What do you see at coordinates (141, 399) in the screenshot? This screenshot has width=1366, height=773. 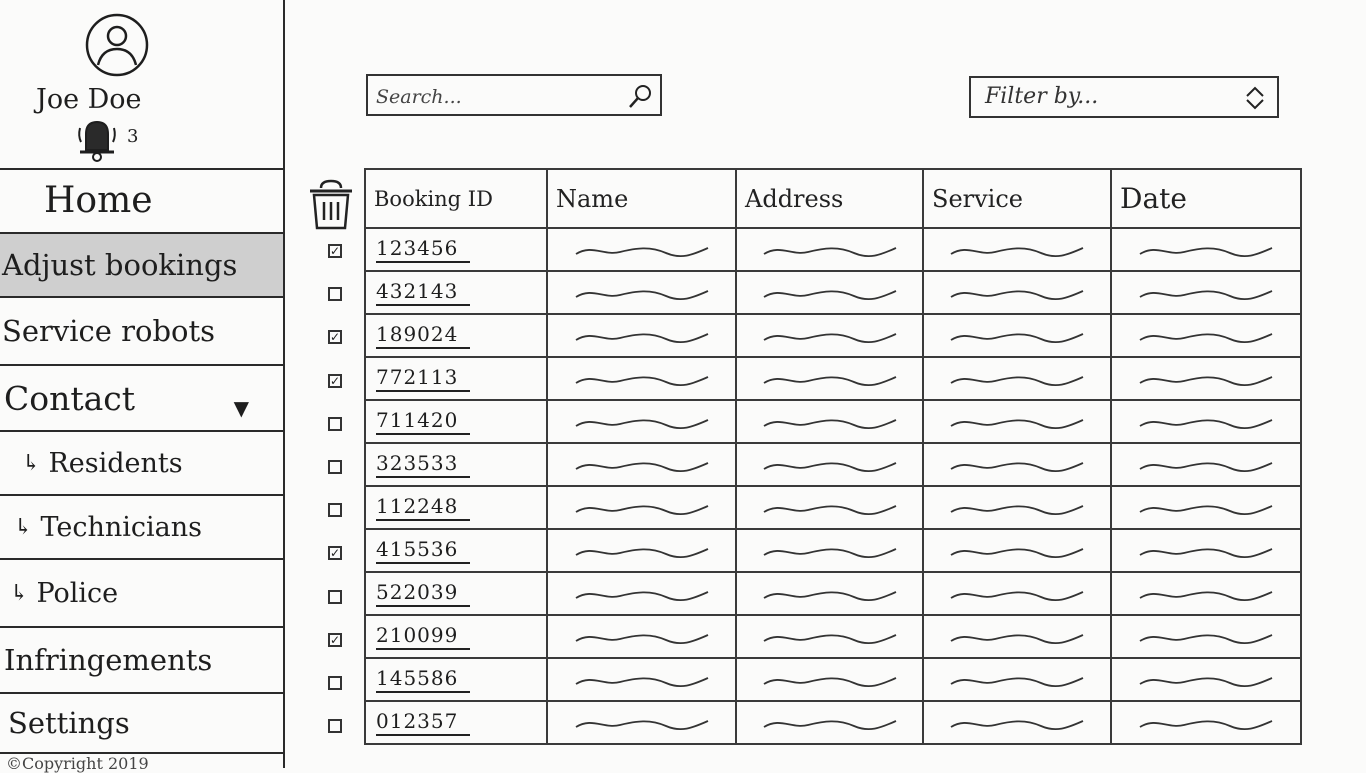 I see `sidebar-item-contact: Contact ▼` at bounding box center [141, 399].